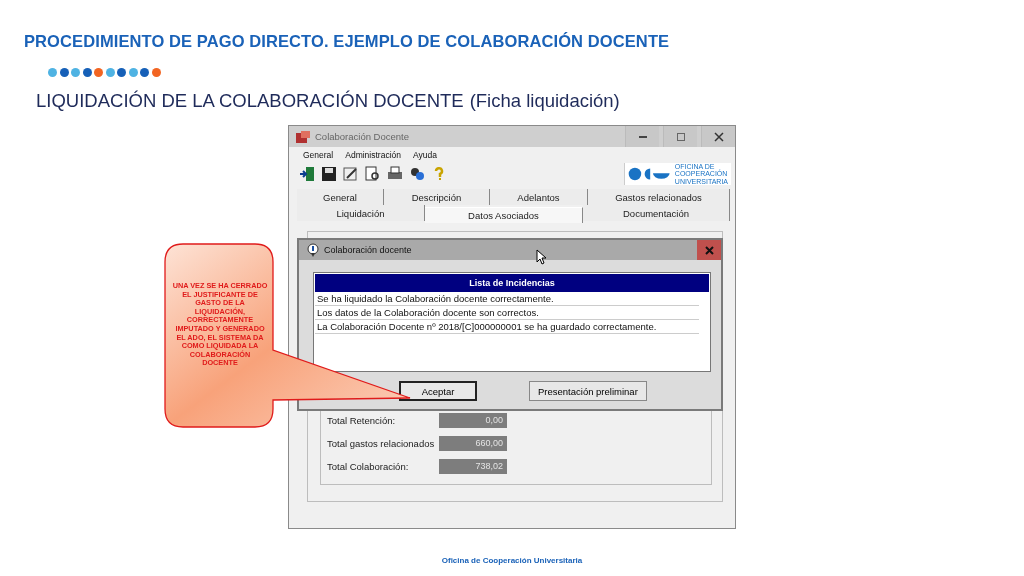 The width and height of the screenshot is (1024, 576). I want to click on cursor-icon, so click(541, 257).